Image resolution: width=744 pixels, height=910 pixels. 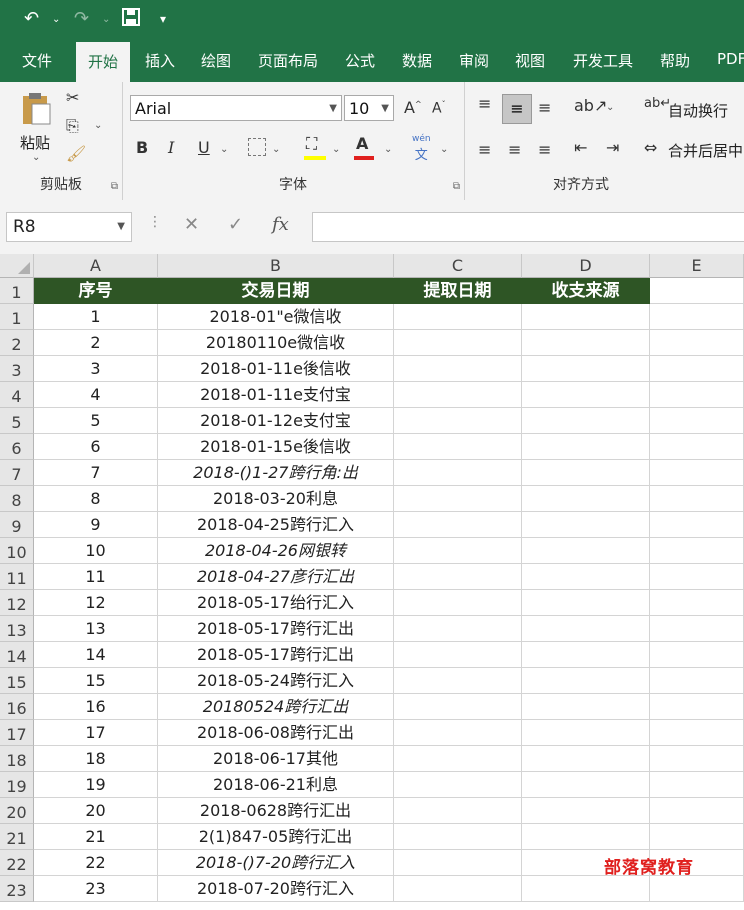 I want to click on orientation-dropdown-icon: ⌄, so click(x=610, y=107).